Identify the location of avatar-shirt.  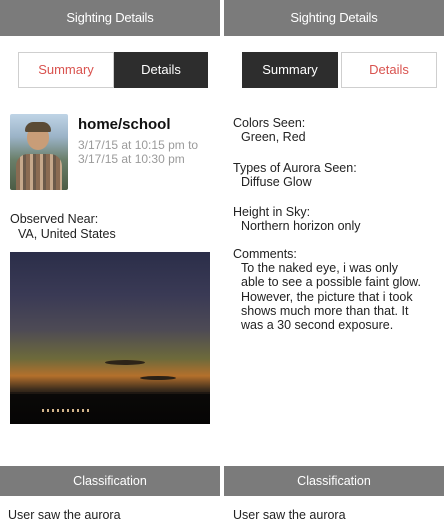
(39, 172).